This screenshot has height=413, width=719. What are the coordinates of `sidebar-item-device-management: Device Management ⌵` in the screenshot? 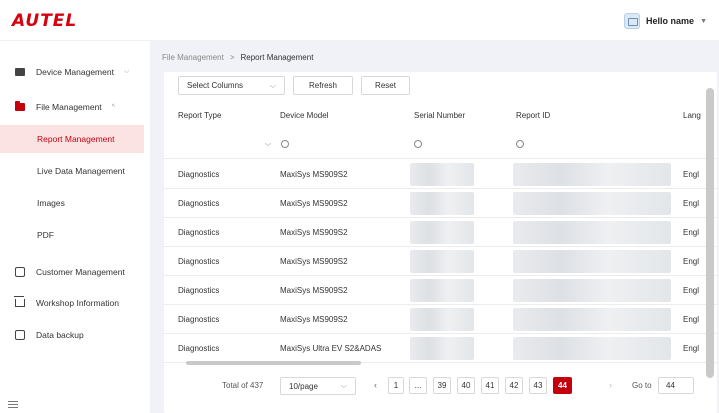 It's located at (75, 72).